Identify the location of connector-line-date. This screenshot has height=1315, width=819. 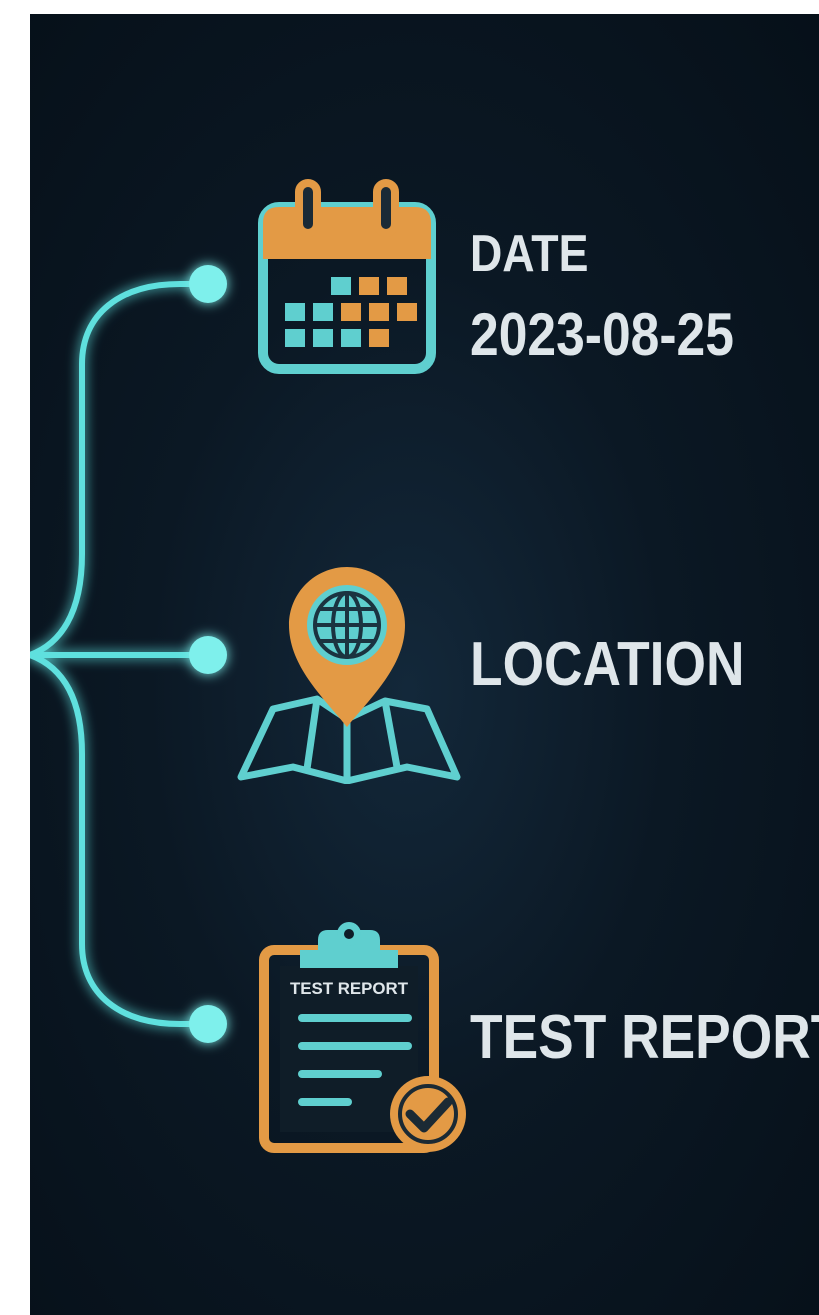
(119, 469).